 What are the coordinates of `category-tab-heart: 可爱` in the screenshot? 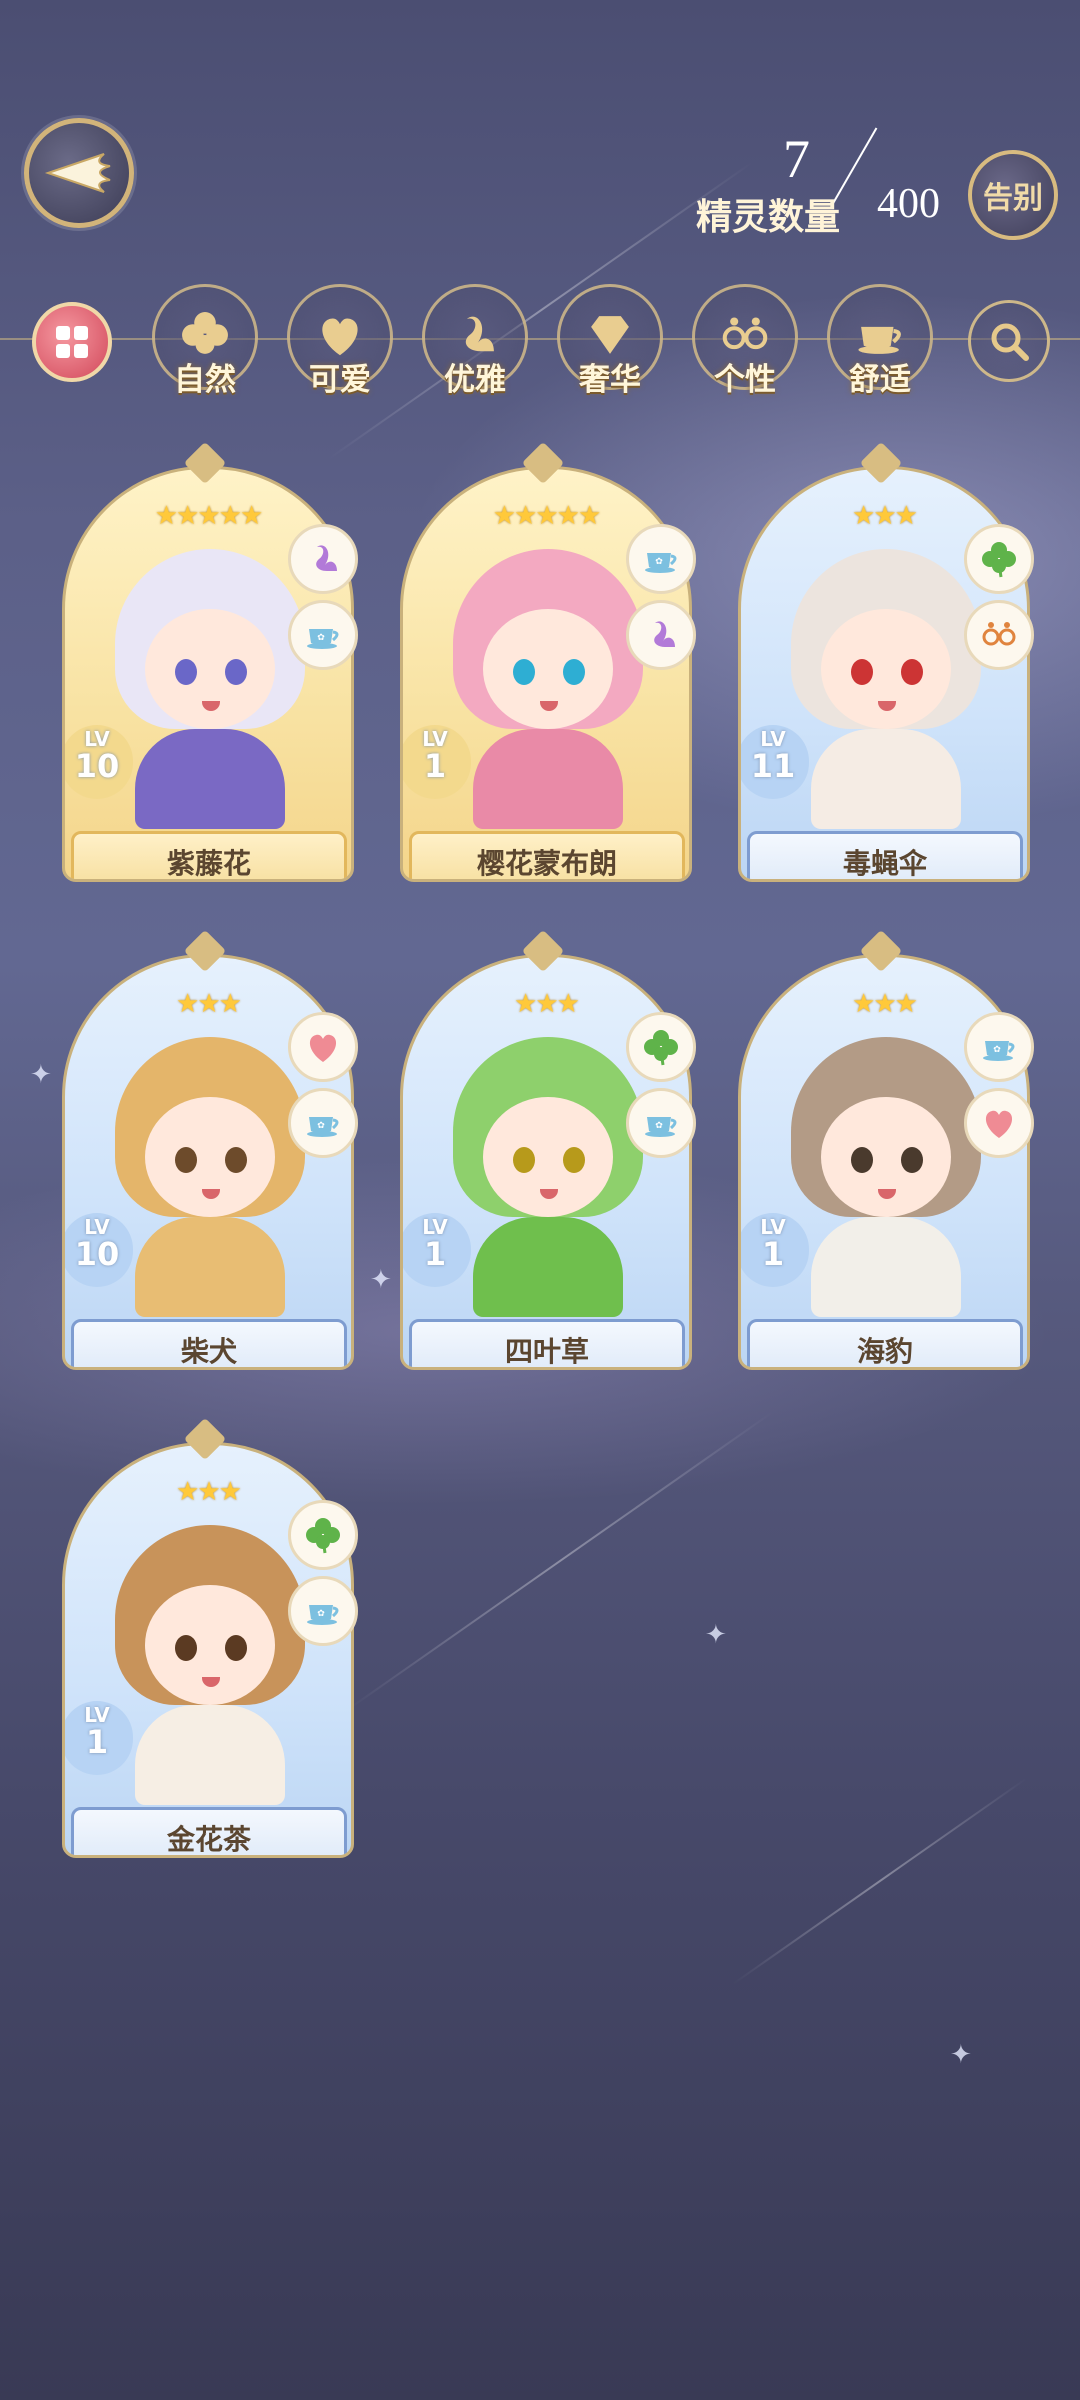 It's located at (341, 341).